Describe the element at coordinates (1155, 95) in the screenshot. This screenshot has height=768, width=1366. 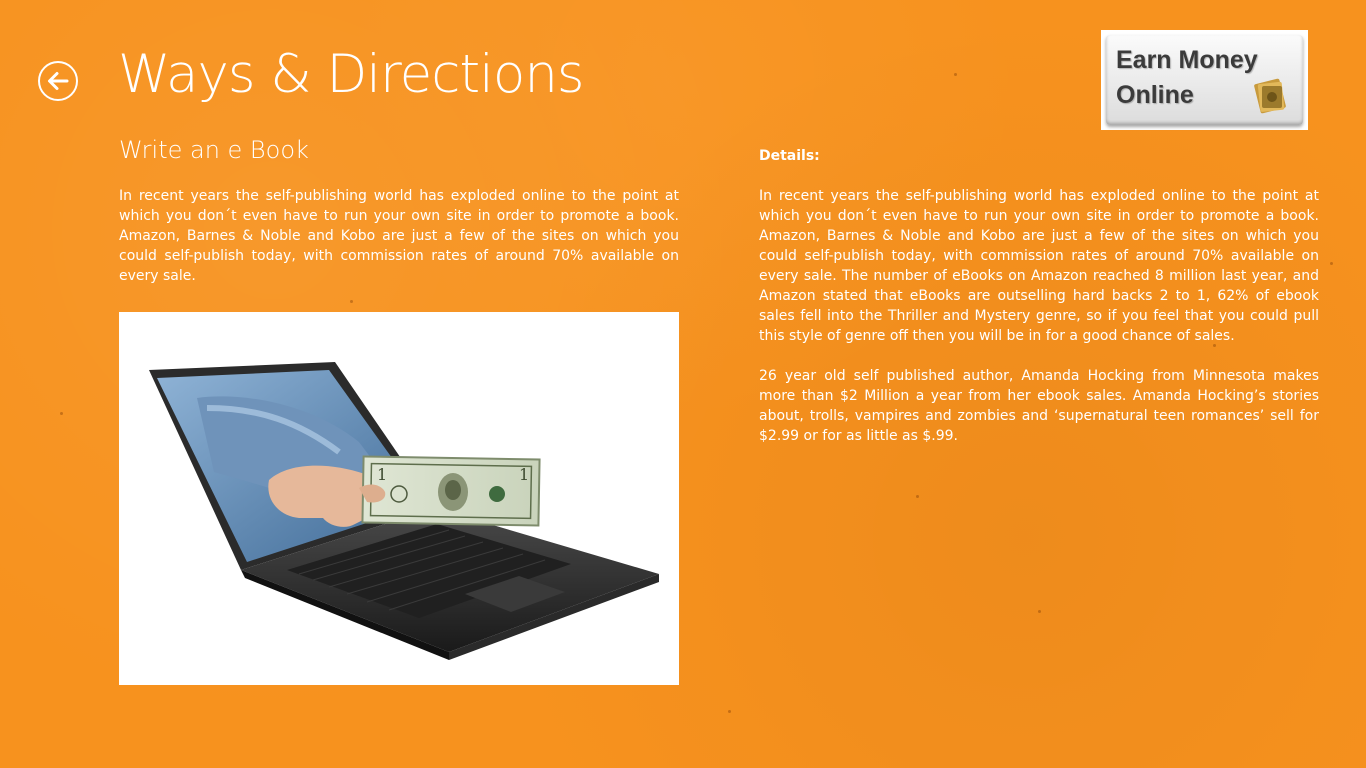
I see `logo-line-2: Online` at that location.